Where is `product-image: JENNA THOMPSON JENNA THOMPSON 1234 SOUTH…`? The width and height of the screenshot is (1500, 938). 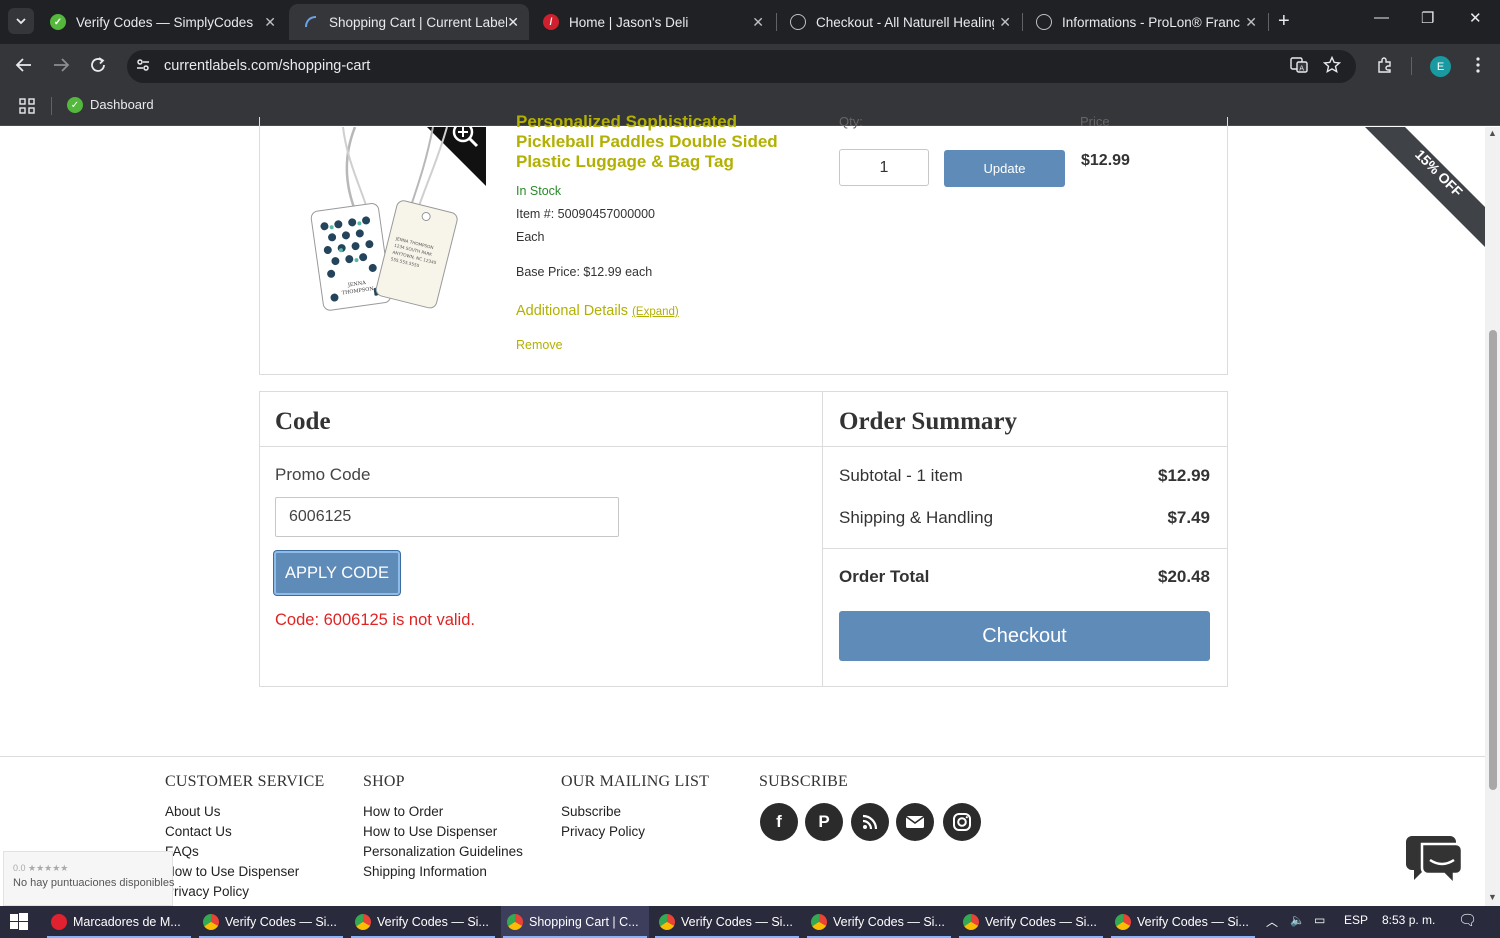 product-image: JENNA THOMPSON JENNA THOMPSON 1234 SOUTH… is located at coordinates (395, 219).